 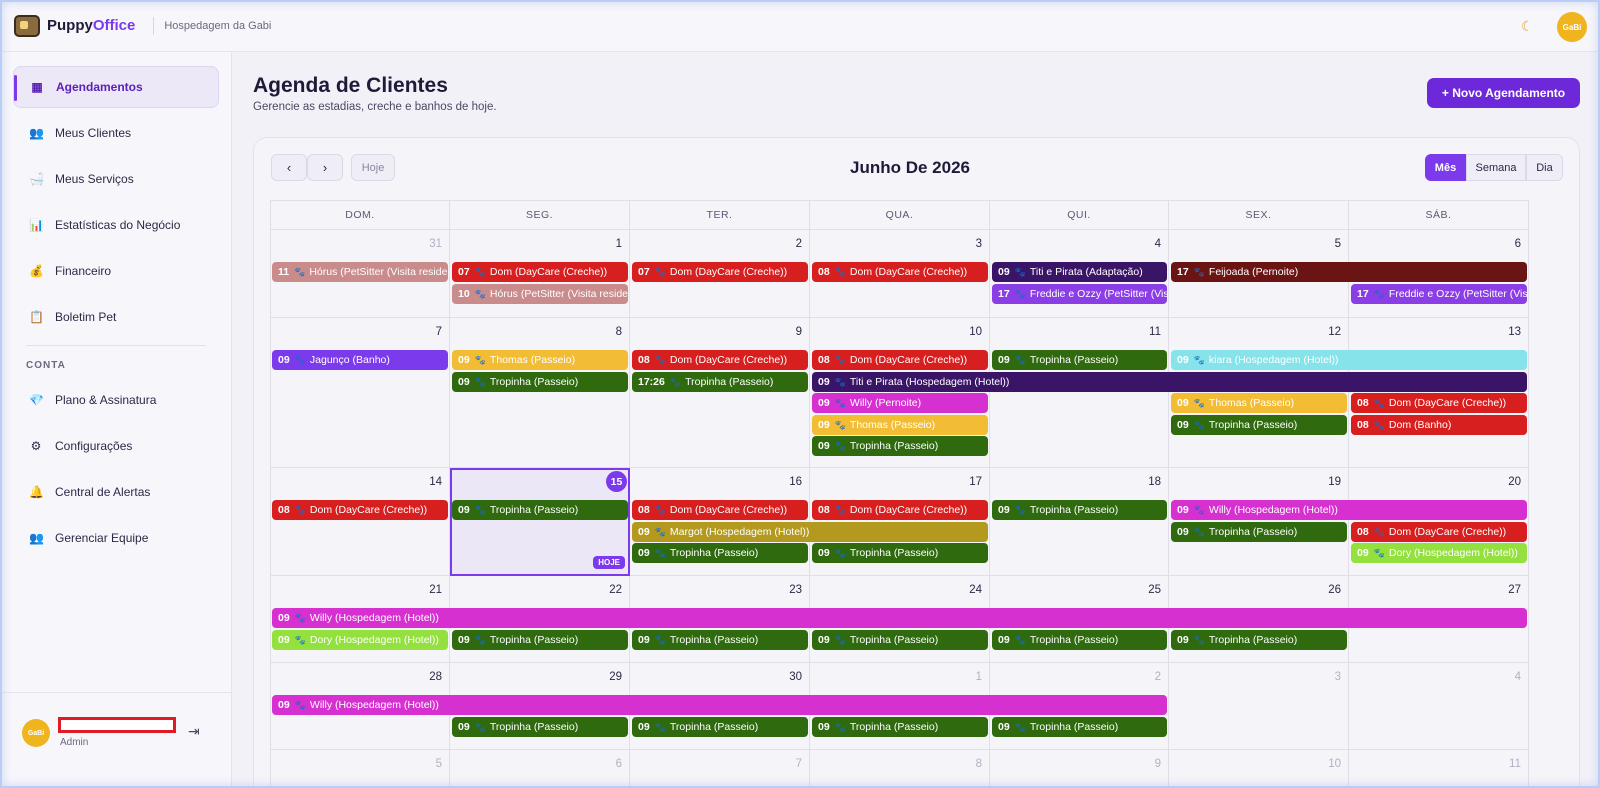 I want to click on calendar-event: 09 🐾 Titi e Pirata (Hospedagem (Hotel)), so click(x=1169, y=381).